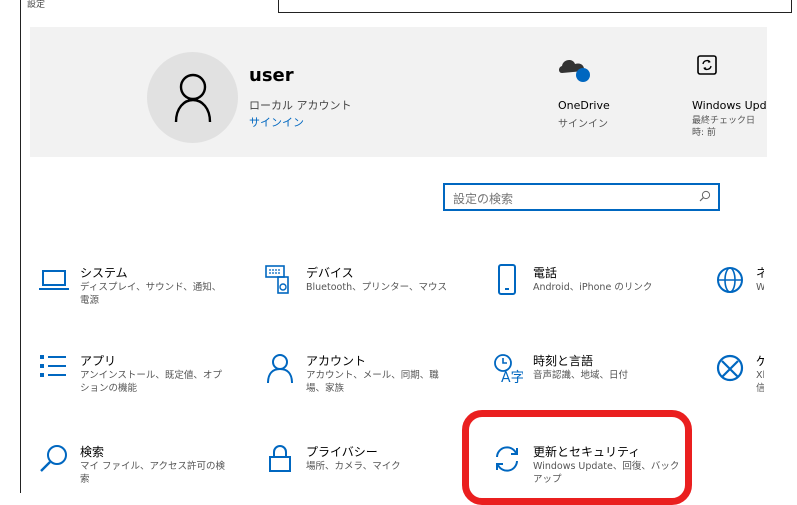  What do you see at coordinates (729, 105) in the screenshot?
I see `windows-update-label: Windows Update` at bounding box center [729, 105].